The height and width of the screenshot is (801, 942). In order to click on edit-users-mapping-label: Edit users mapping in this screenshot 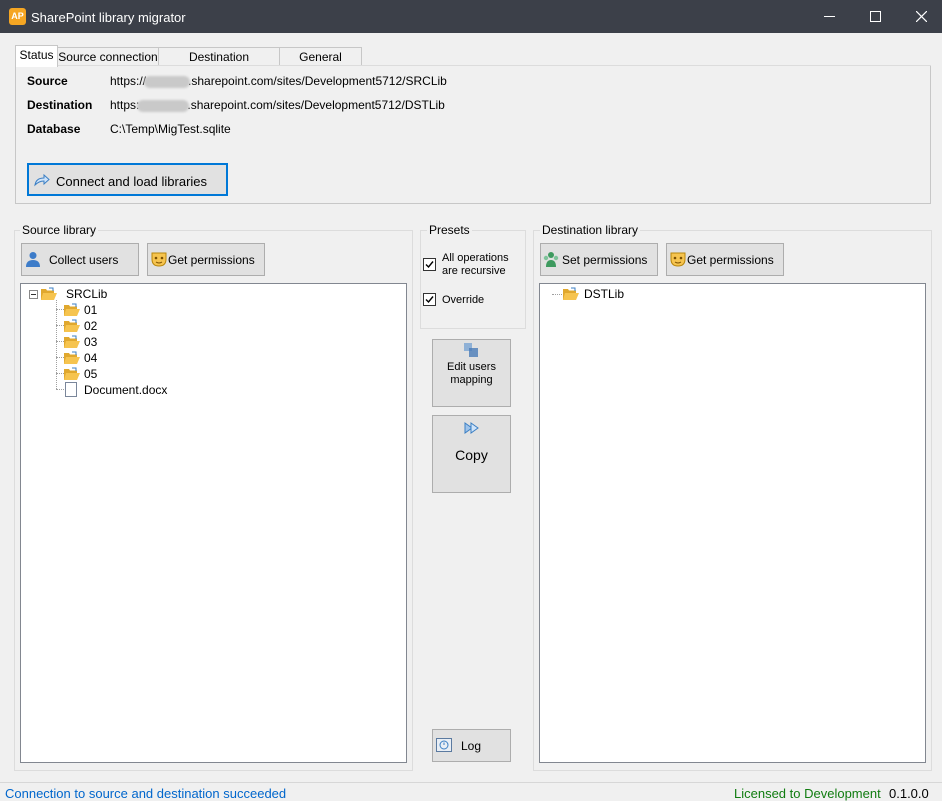, I will do `click(471, 373)`.